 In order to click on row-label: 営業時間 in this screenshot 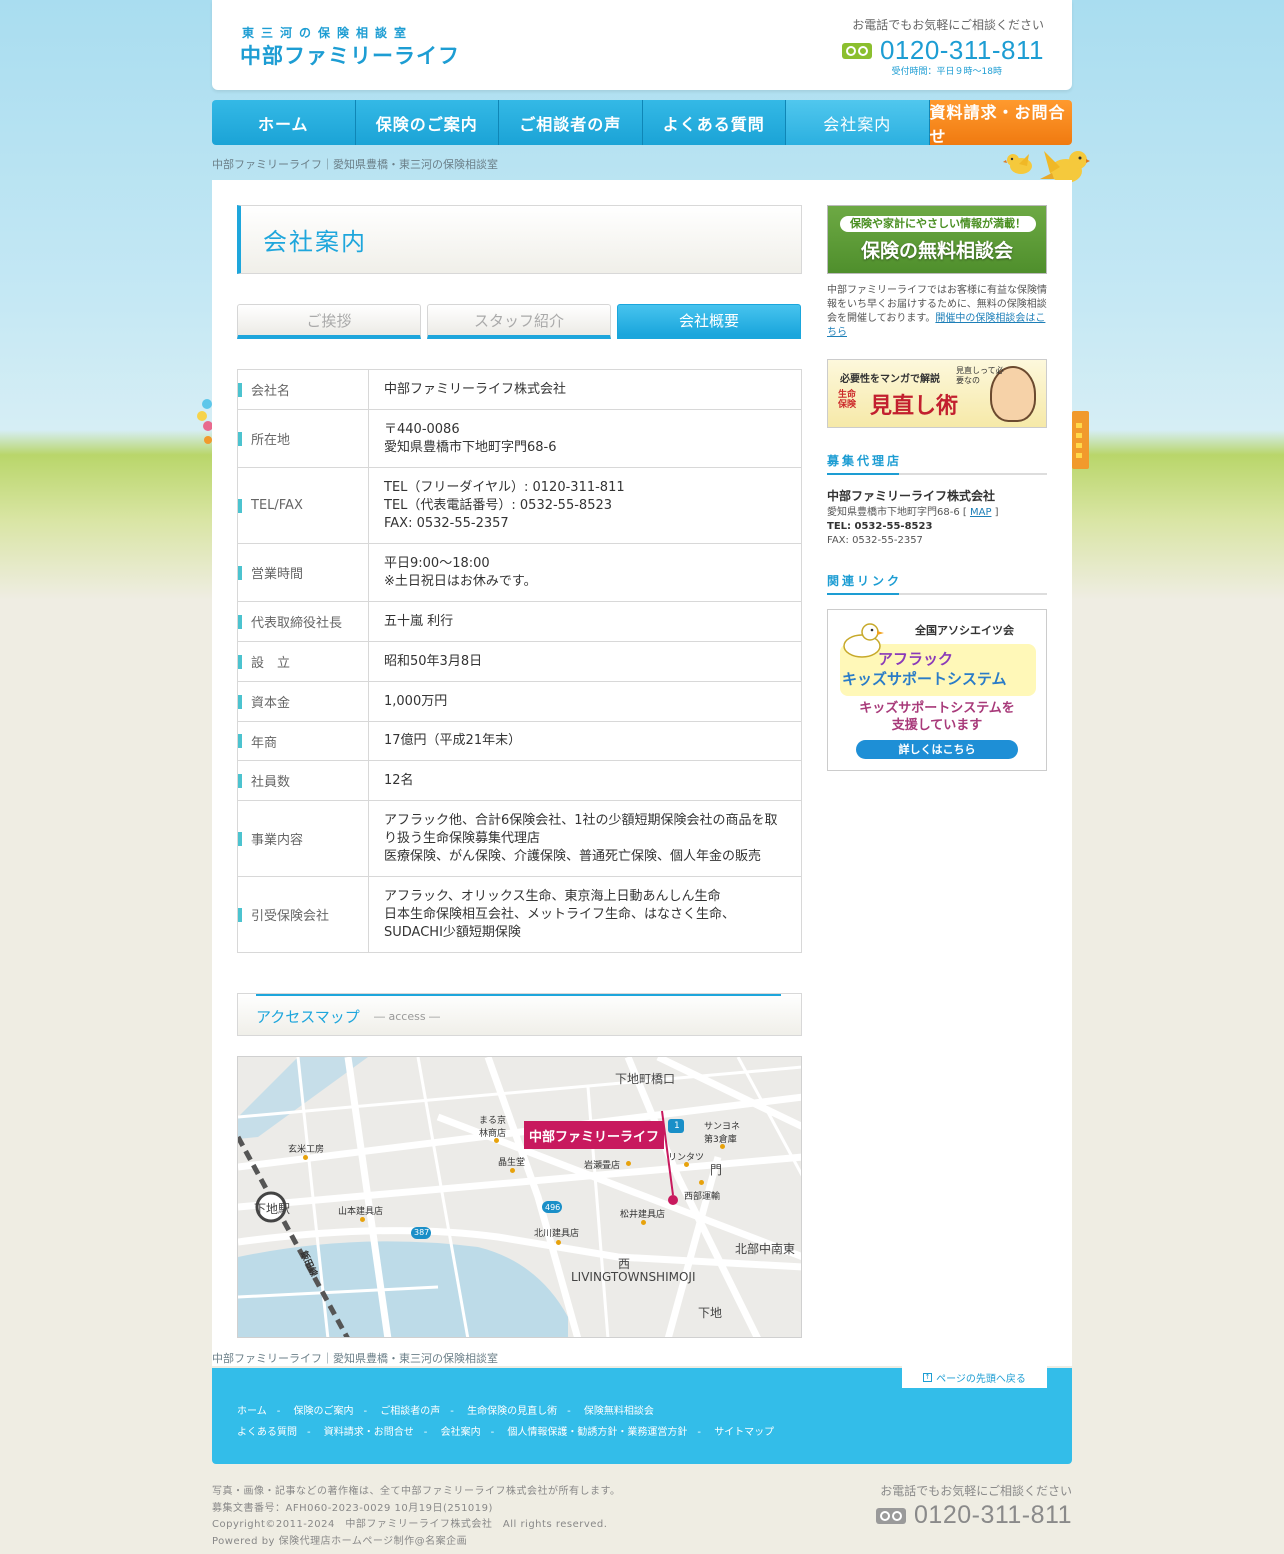, I will do `click(303, 572)`.